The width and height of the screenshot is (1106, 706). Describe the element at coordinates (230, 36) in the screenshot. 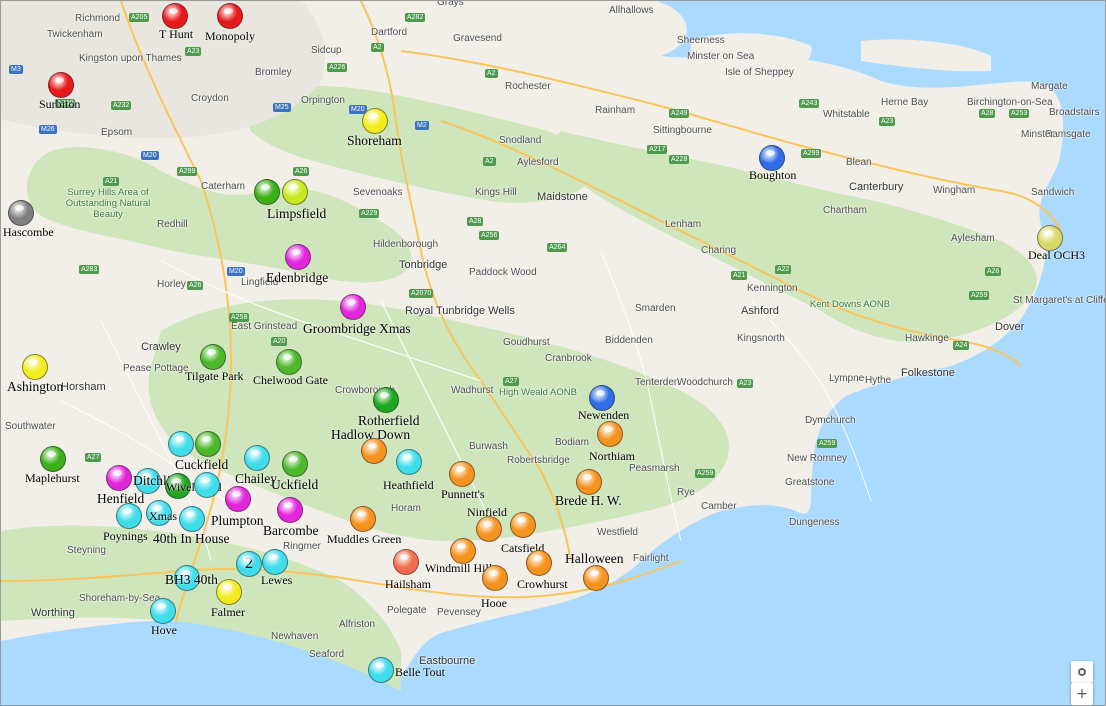

I see `venue-label: Monopoly` at that location.